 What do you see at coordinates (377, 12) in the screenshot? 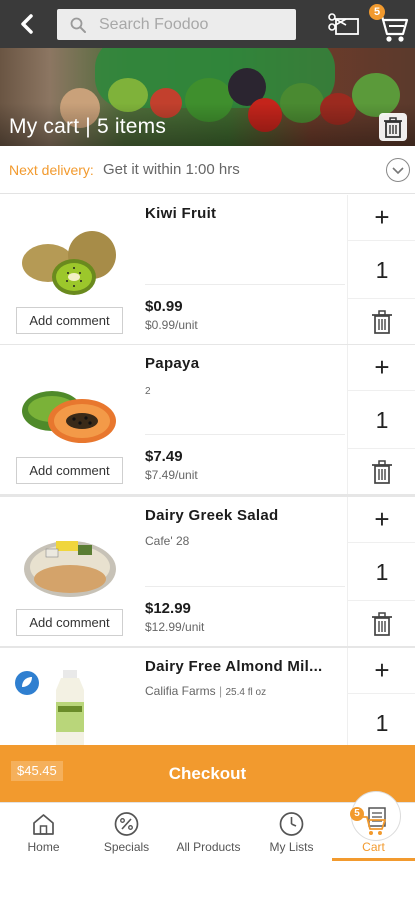
I see `cart-count-badge: 5` at bounding box center [377, 12].